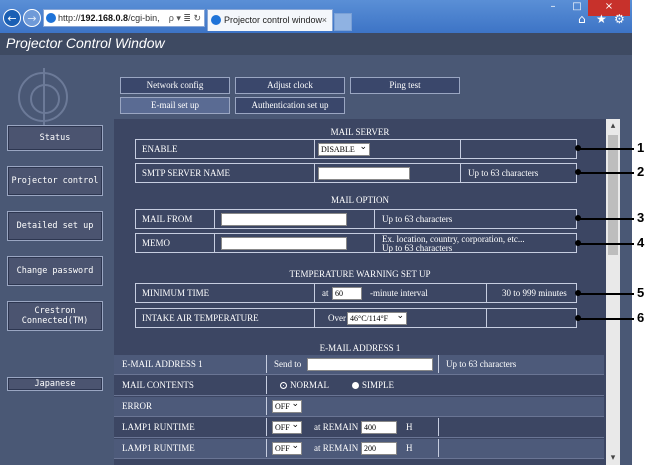 This screenshot has width=648, height=465. I want to click on tab-adjust-clock: Adjust clock, so click(290, 85).